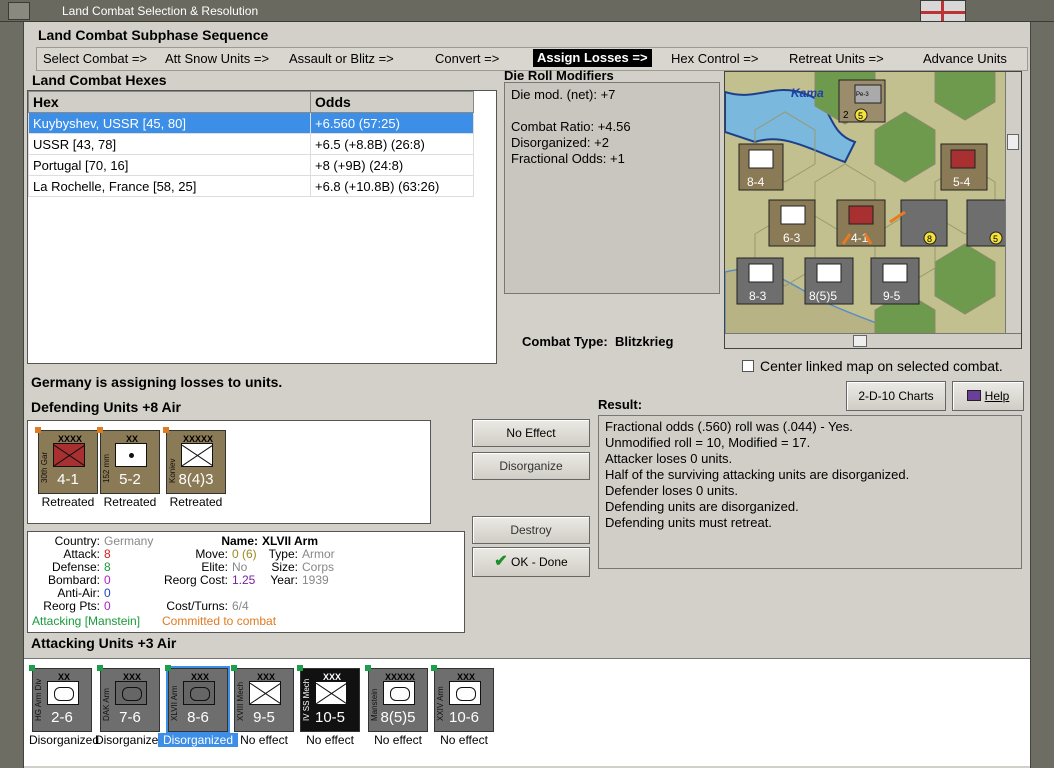 Image resolution: width=1054 pixels, height=768 pixels. What do you see at coordinates (107, 593) in the screenshot?
I see `unit-antiair: 0` at bounding box center [107, 593].